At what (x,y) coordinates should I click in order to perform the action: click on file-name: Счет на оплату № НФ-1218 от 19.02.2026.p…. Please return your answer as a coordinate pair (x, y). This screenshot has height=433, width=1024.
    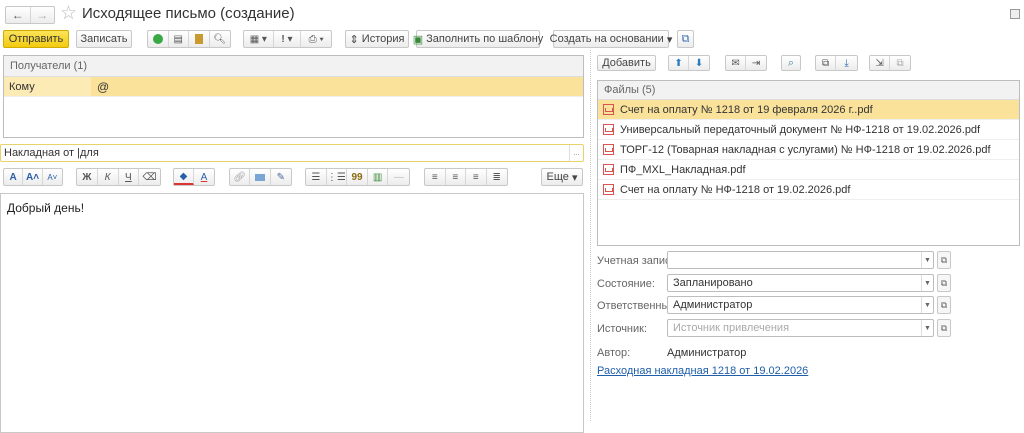
    Looking at the image, I should click on (735, 189).